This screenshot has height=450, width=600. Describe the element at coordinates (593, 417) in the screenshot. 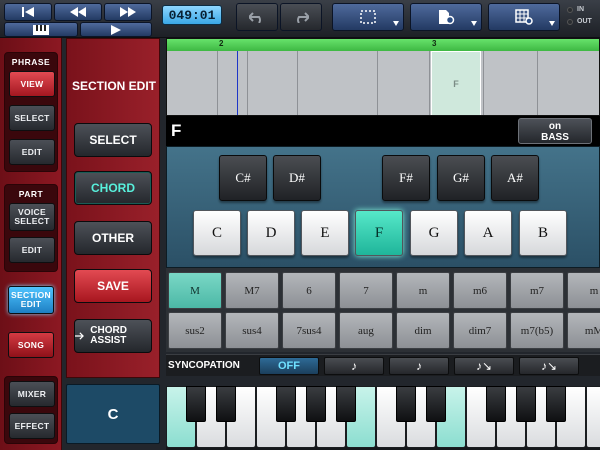

I see `piano-white-key` at that location.